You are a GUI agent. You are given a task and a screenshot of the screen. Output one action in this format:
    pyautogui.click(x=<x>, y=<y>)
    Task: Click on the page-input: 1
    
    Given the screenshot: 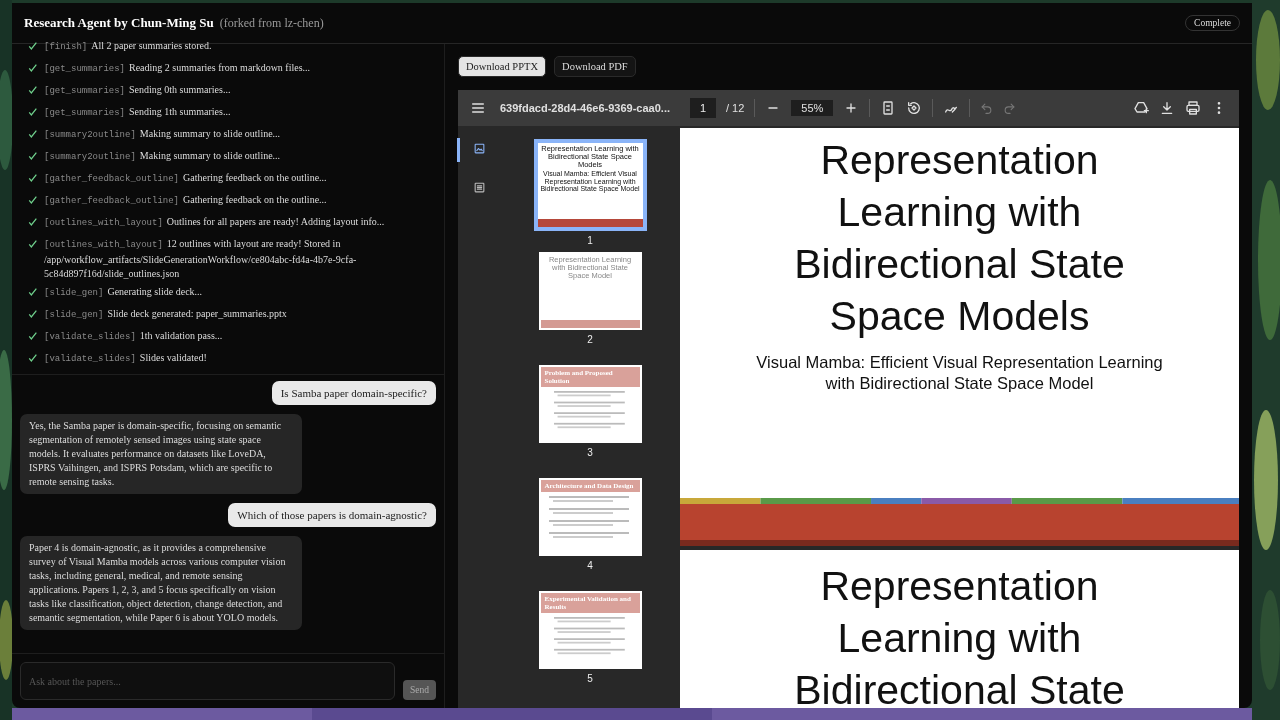 What is the action you would take?
    pyautogui.click(x=703, y=108)
    